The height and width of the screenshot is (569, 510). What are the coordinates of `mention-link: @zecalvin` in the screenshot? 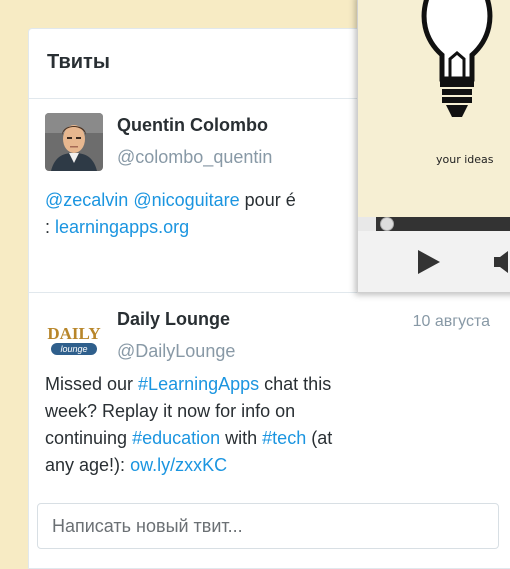 It's located at (86, 200).